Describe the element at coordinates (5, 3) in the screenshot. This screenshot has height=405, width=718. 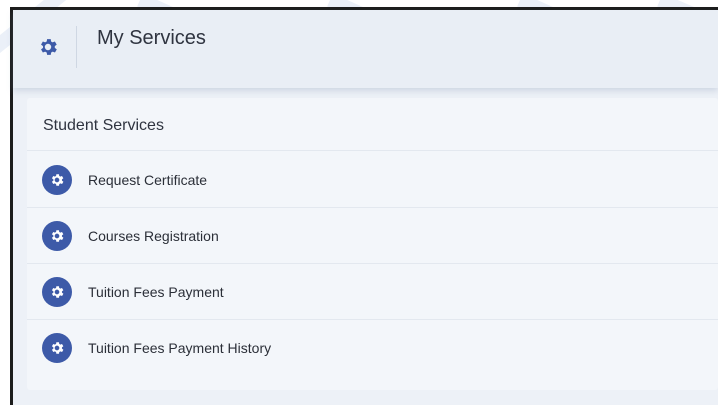
I see `window-edge-fragment` at that location.